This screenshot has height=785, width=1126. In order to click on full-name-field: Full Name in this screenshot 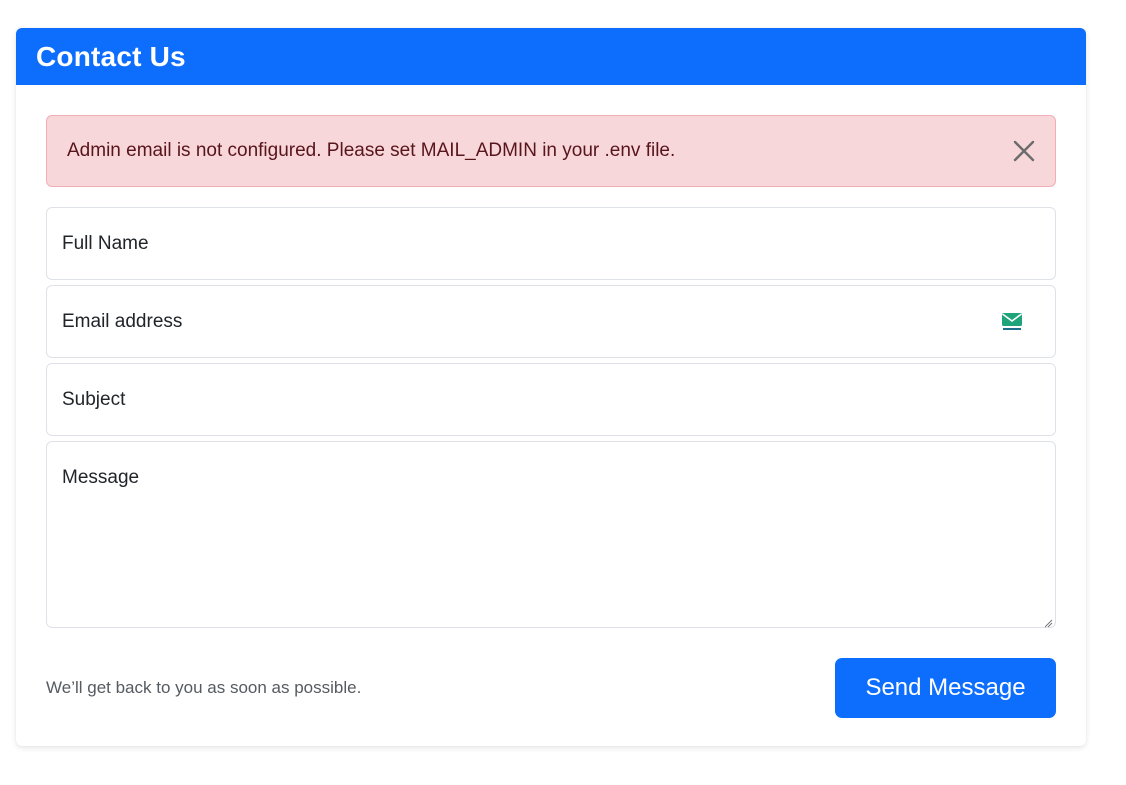, I will do `click(551, 243)`.